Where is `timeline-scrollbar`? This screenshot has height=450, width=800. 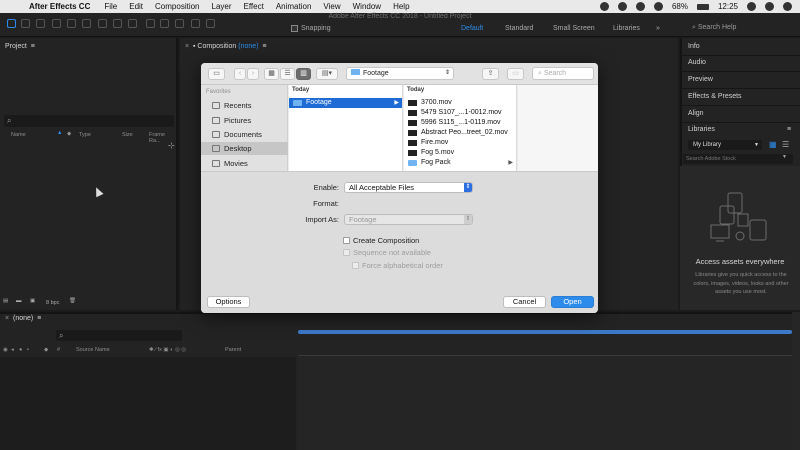 timeline-scrollbar is located at coordinates (796, 381).